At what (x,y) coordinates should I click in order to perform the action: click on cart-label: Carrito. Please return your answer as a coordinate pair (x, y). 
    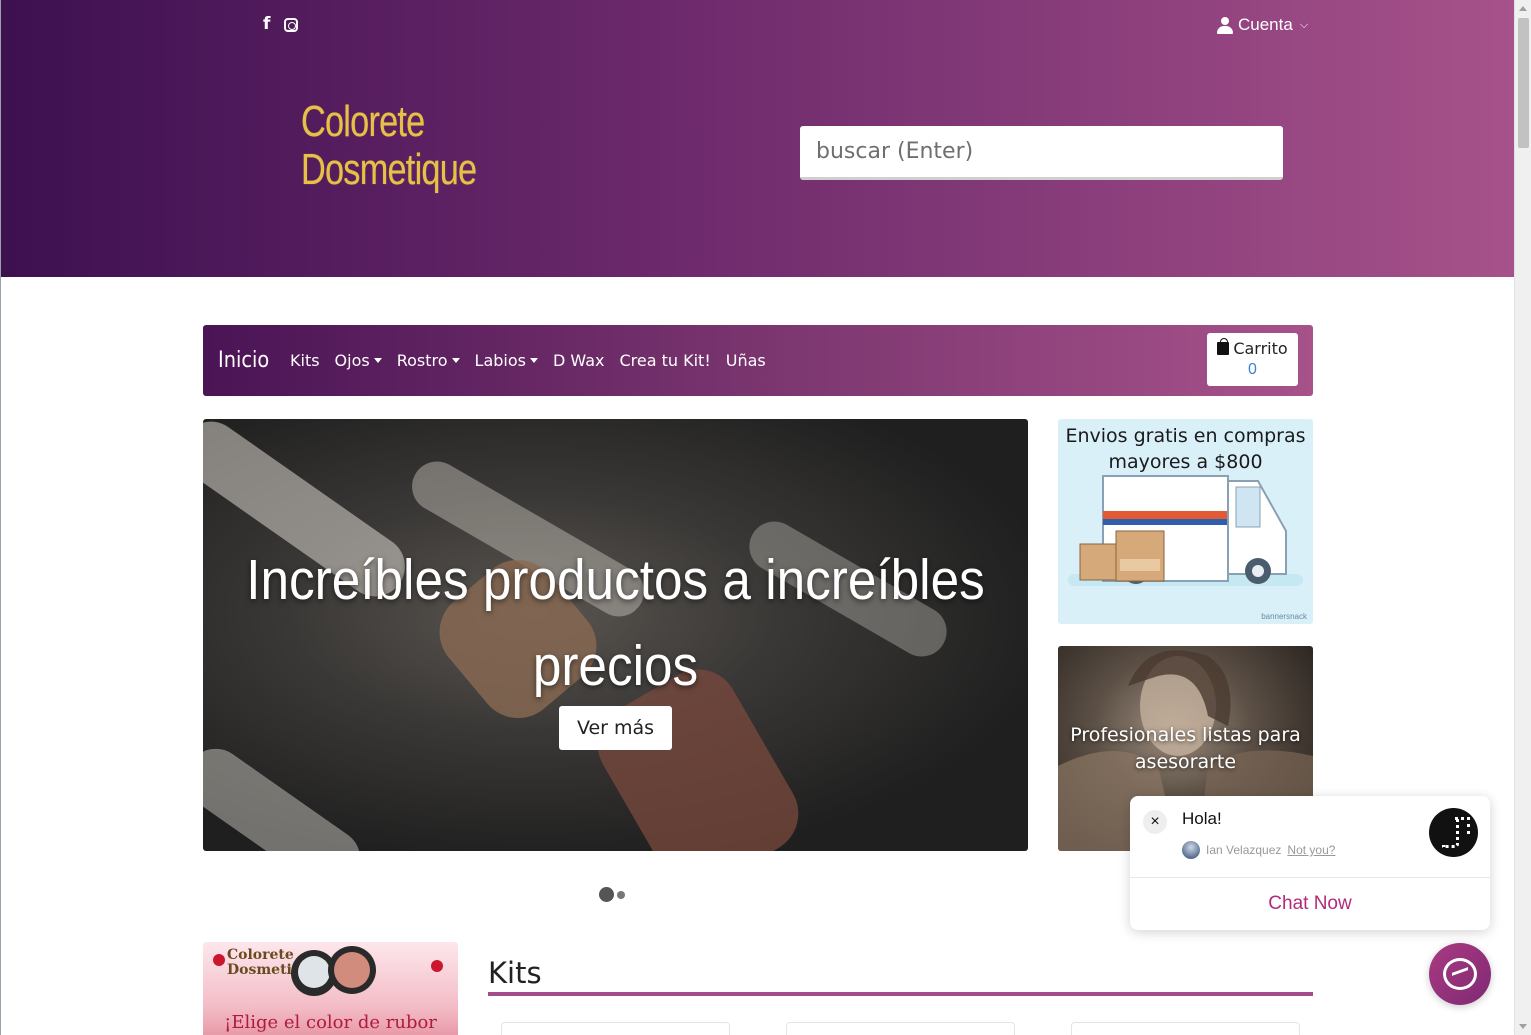
    Looking at the image, I should click on (1260, 348).